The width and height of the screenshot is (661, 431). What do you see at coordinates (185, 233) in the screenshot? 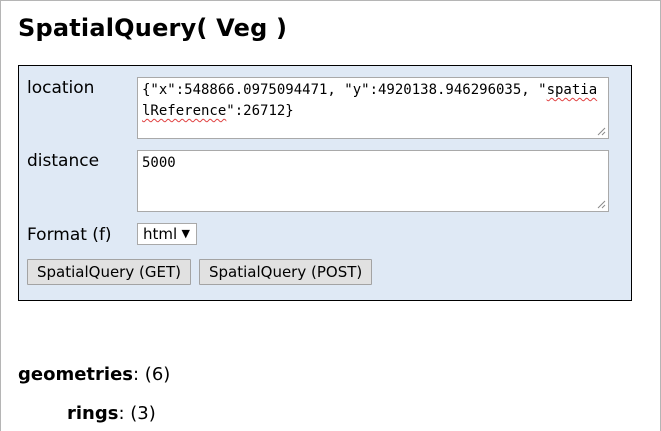
I see `chevron-down-icon: ▼` at bounding box center [185, 233].